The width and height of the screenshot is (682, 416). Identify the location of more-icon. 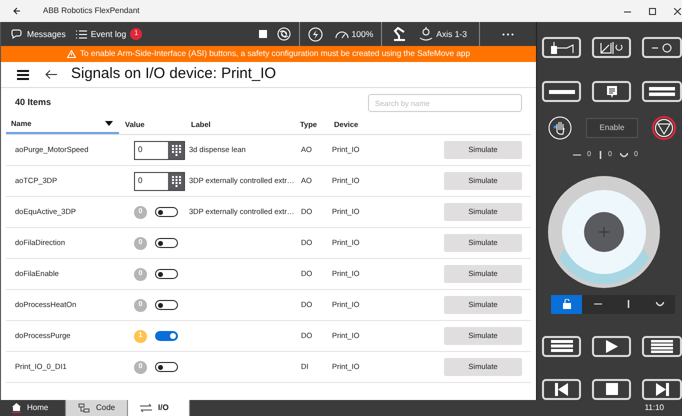
(508, 34).